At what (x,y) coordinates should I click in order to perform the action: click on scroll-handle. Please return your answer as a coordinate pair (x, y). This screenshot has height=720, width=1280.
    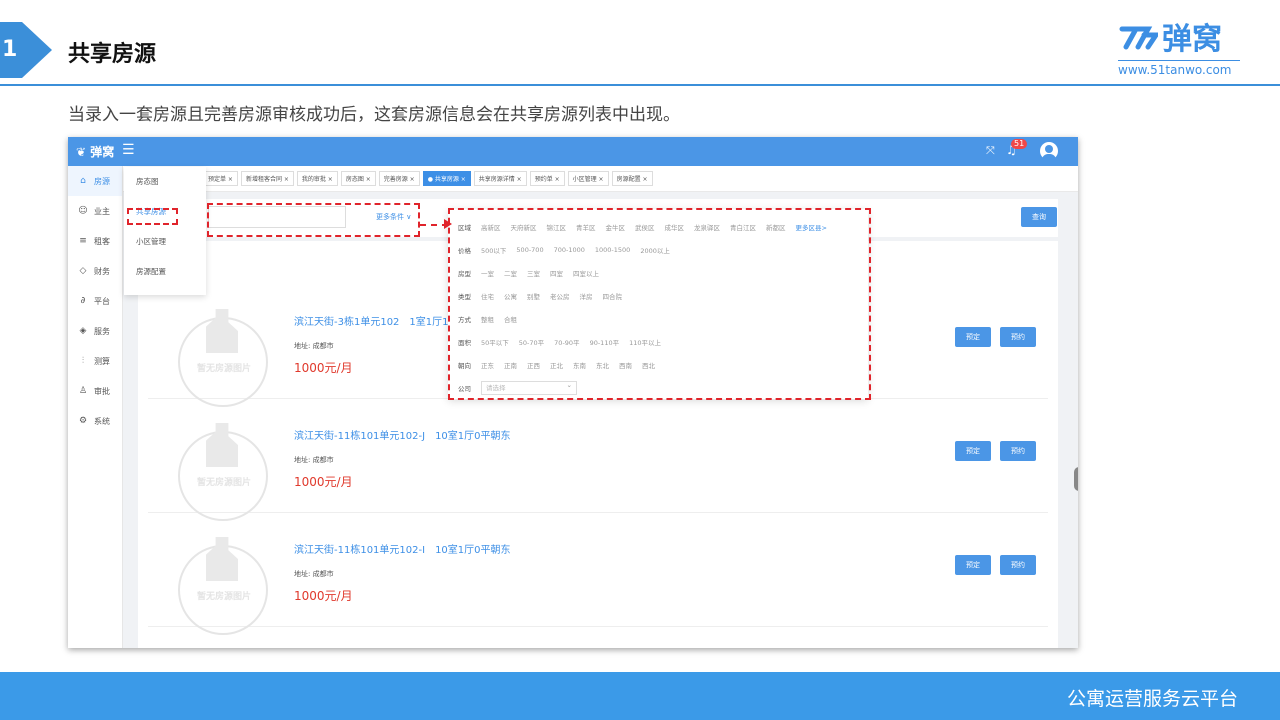
    Looking at the image, I should click on (1076, 479).